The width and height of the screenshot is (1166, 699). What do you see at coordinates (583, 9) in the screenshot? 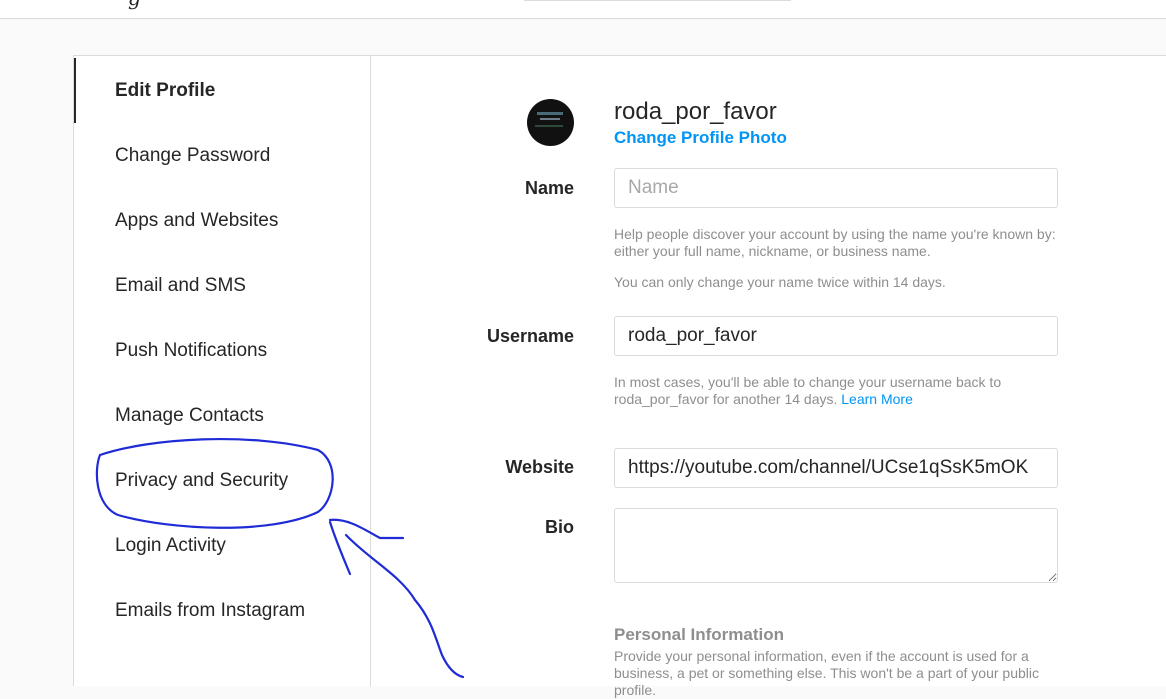
I see `top-navigation-bar: g` at bounding box center [583, 9].